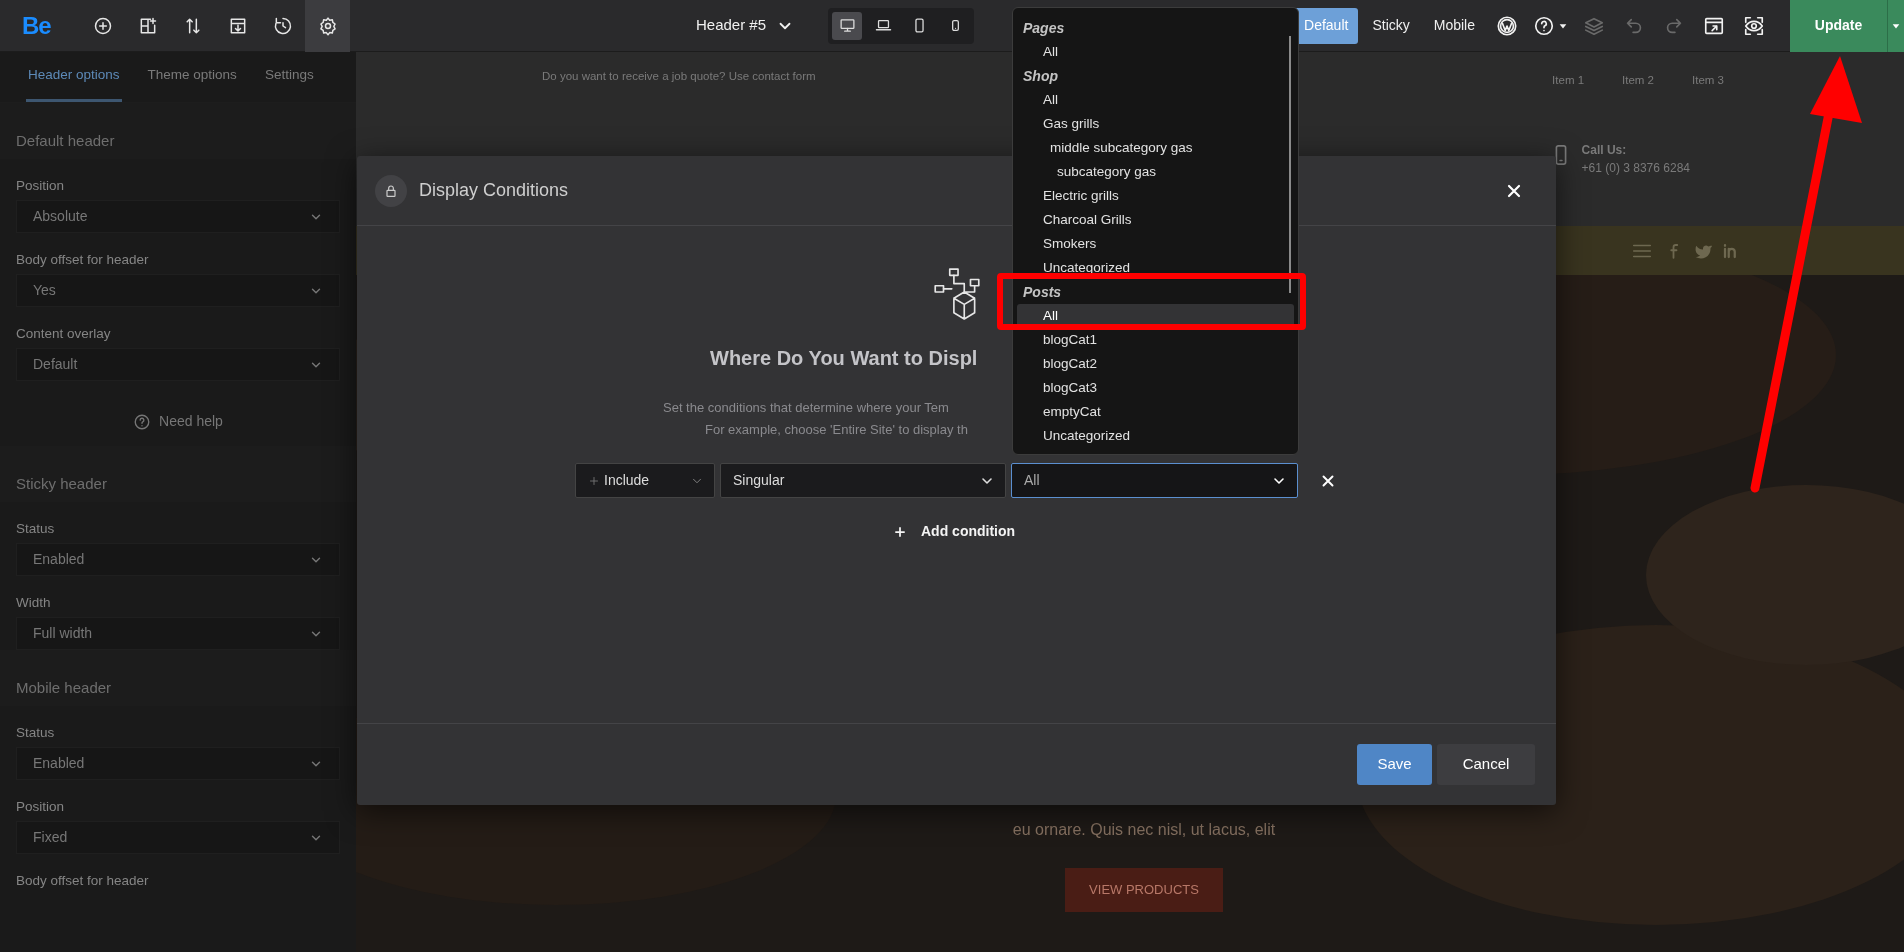 The image size is (1904, 952). What do you see at coordinates (178, 364) in the screenshot?
I see `select-field: Default` at bounding box center [178, 364].